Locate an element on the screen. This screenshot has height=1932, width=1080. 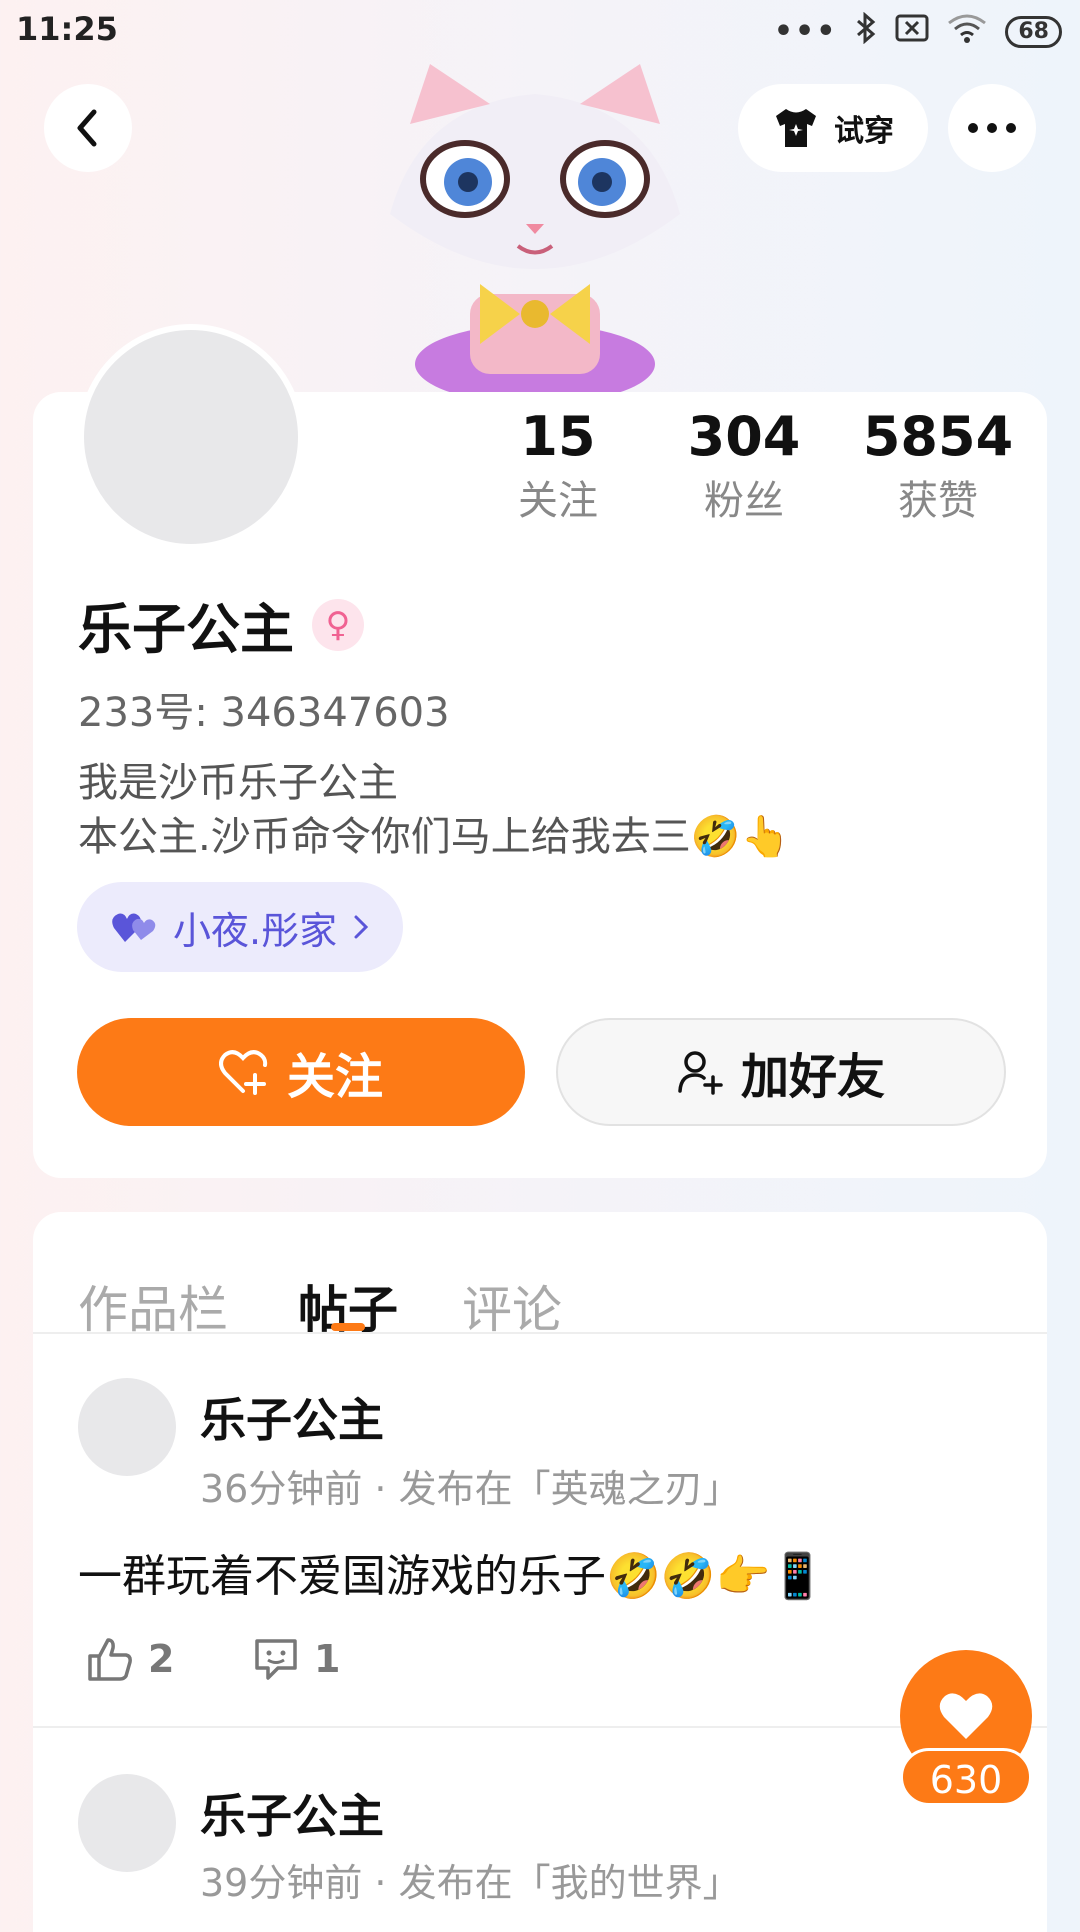
profile-bio: 我是沙币乐子公主 本公主.沙币命令你们马上给我去三🤣👆 is located at coordinates (434, 810).